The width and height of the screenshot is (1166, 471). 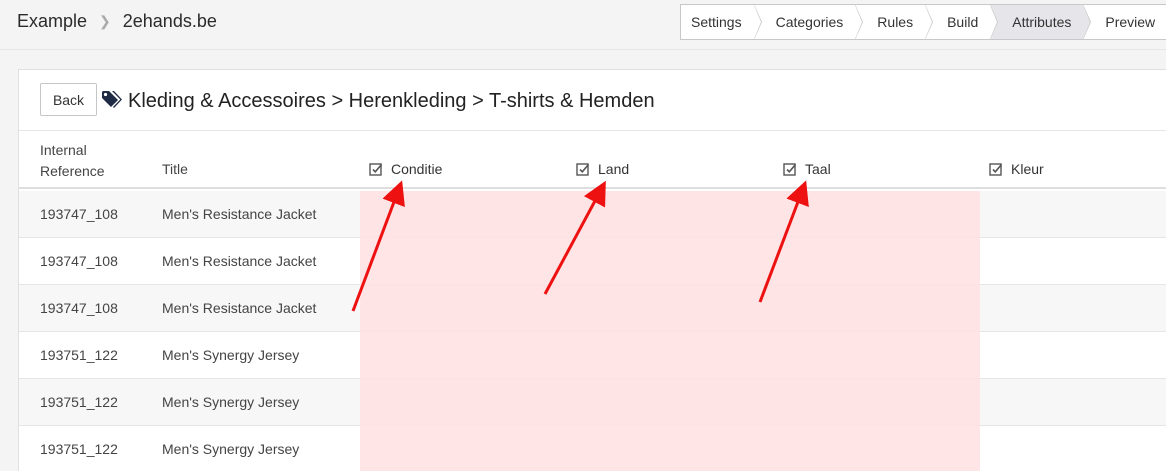 I want to click on breadcrumb-current: 2ehands.be, so click(x=169, y=21).